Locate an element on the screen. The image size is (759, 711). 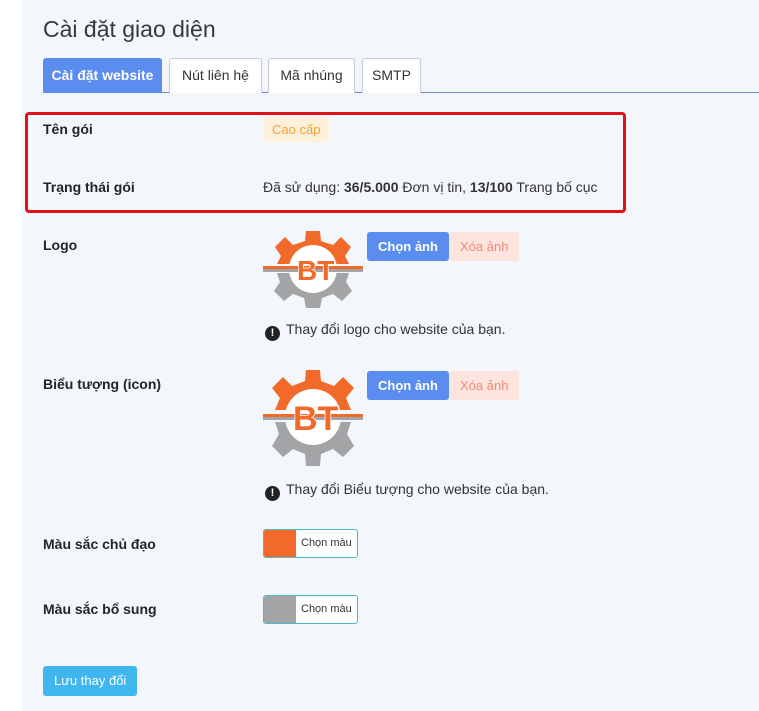
secondary-color-picker-label: Chọn màu is located at coordinates (326, 609).